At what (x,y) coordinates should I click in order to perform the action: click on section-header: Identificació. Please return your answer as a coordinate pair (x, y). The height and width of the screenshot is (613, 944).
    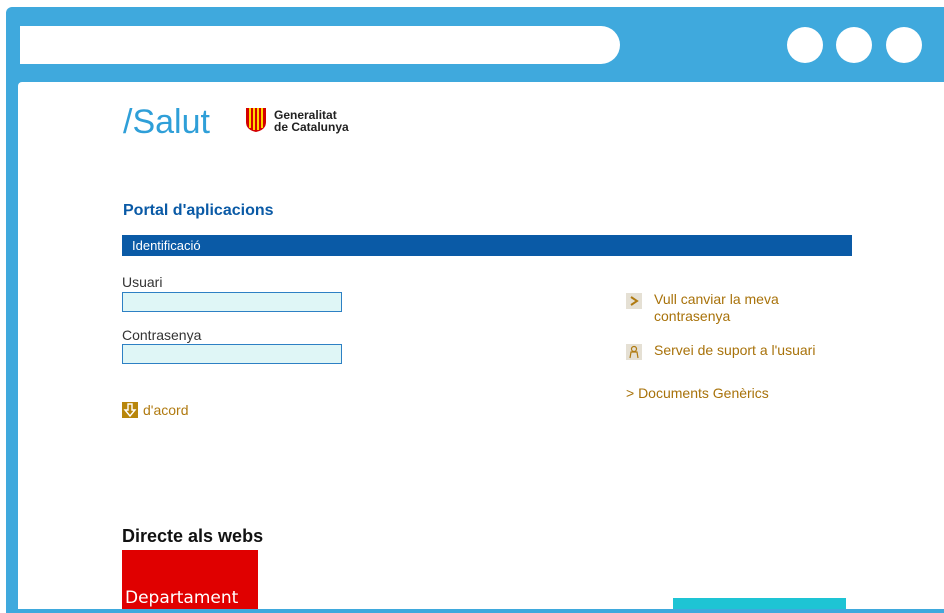
    Looking at the image, I should click on (487, 245).